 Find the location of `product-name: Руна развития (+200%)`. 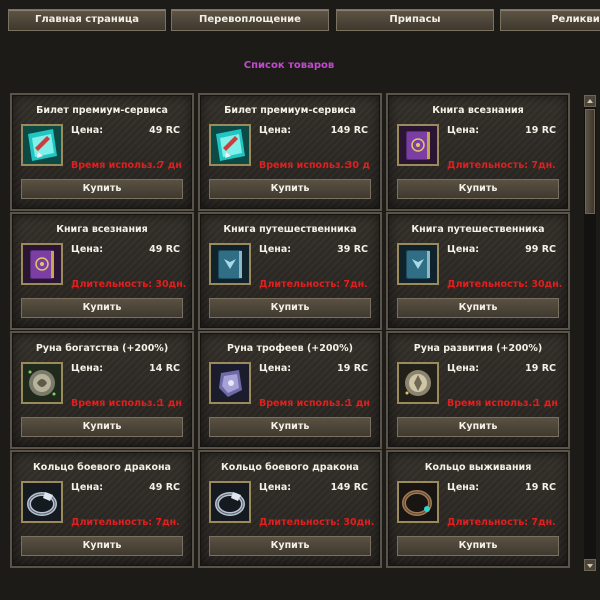

product-name: Руна развития (+200%) is located at coordinates (478, 348).